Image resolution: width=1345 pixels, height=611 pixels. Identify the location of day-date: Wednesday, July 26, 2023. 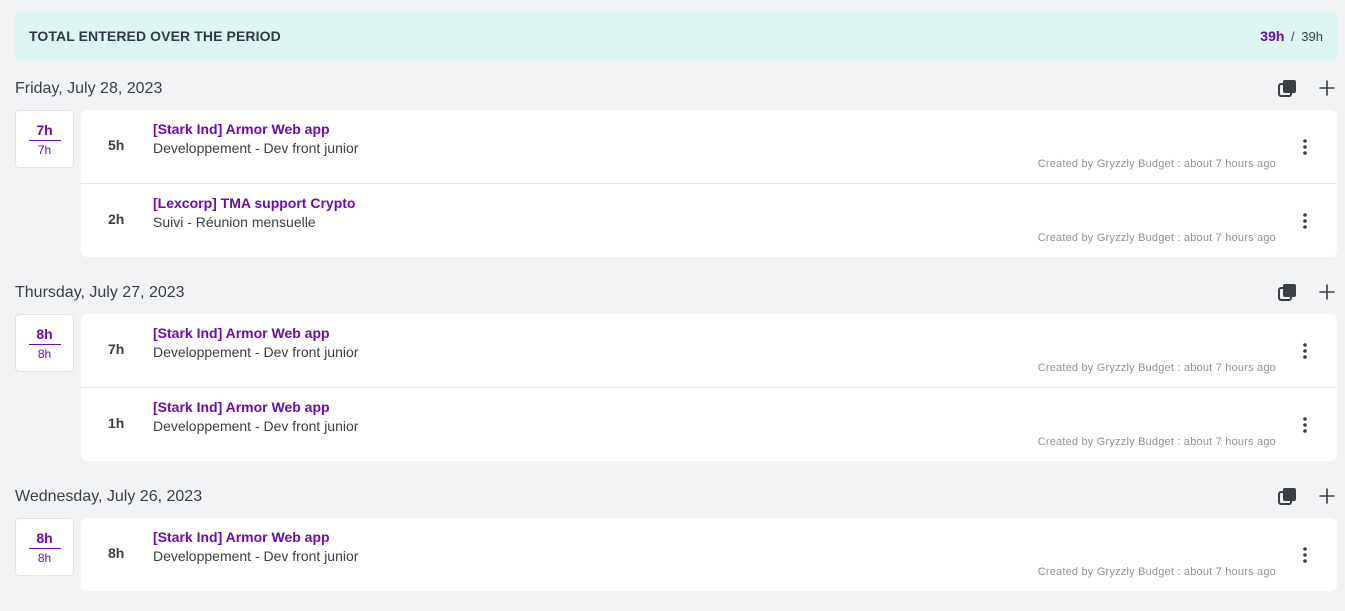
(109, 496).